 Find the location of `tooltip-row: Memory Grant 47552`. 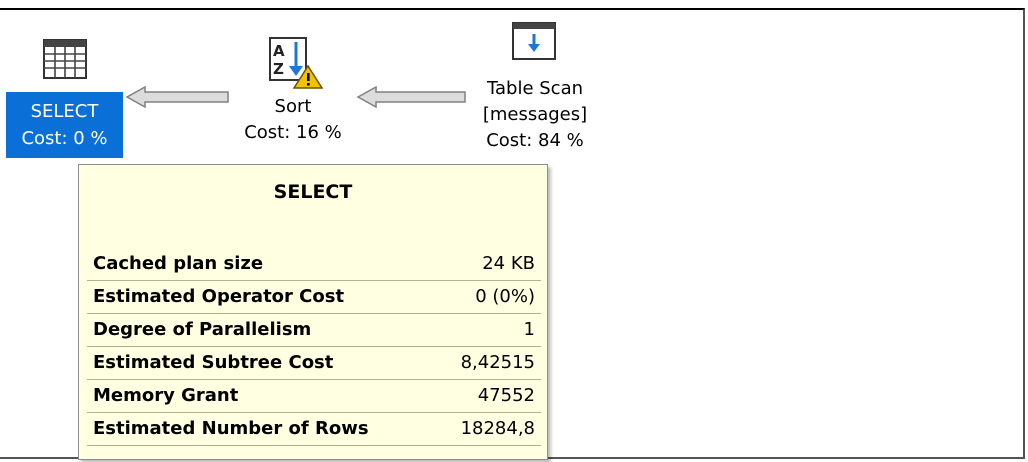

tooltip-row: Memory Grant 47552 is located at coordinates (314, 395).